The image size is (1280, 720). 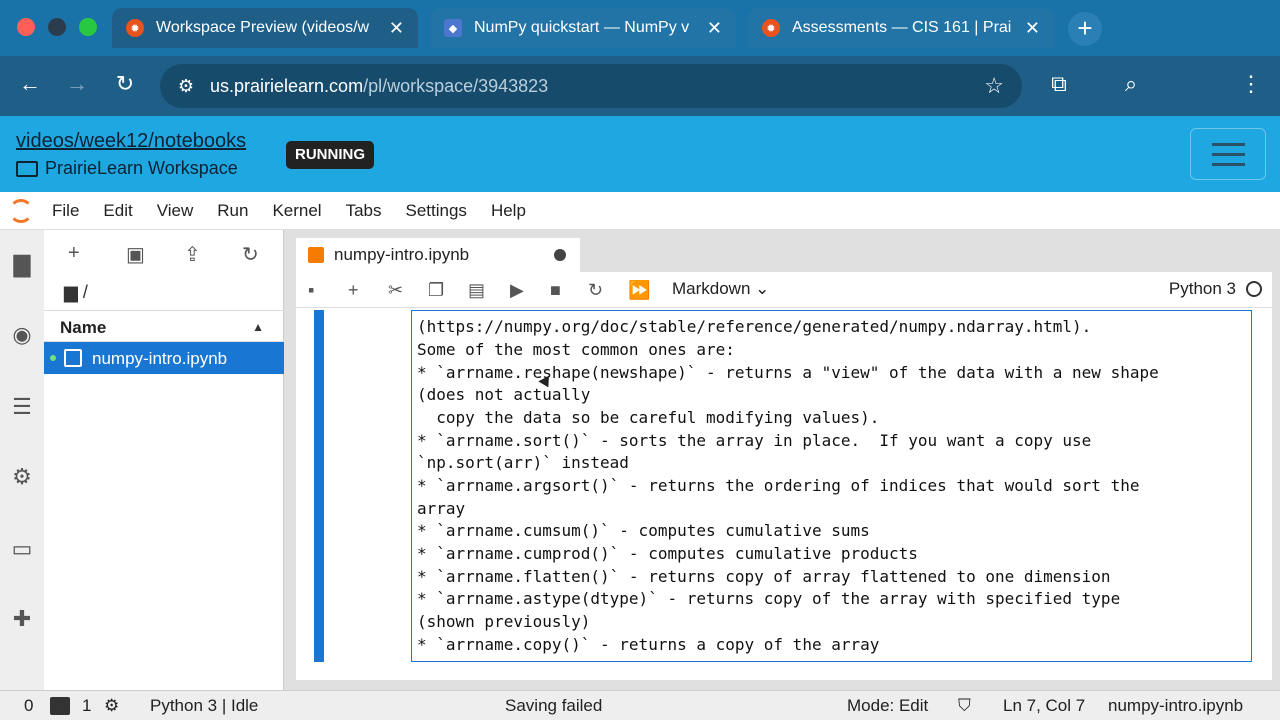 What do you see at coordinates (117, 211) in the screenshot?
I see `menu-edit: Edit` at bounding box center [117, 211].